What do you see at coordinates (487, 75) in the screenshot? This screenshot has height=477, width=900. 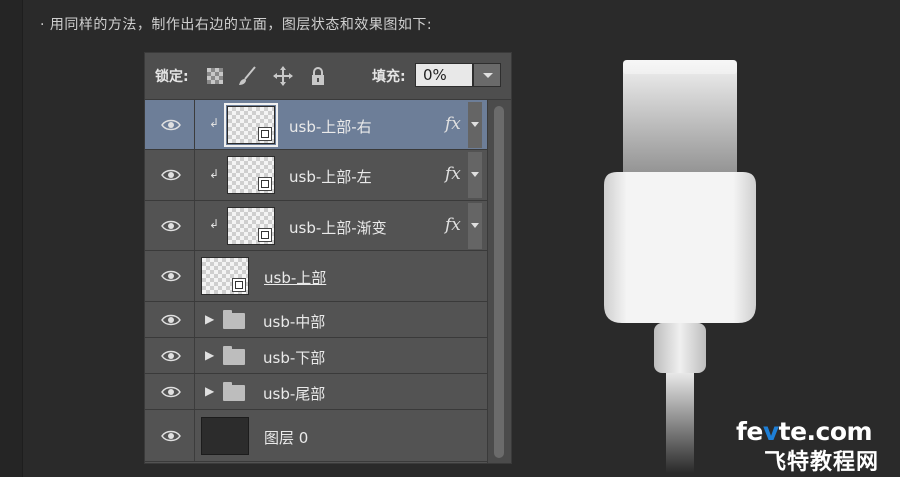 I see `fill-dropdown-button` at bounding box center [487, 75].